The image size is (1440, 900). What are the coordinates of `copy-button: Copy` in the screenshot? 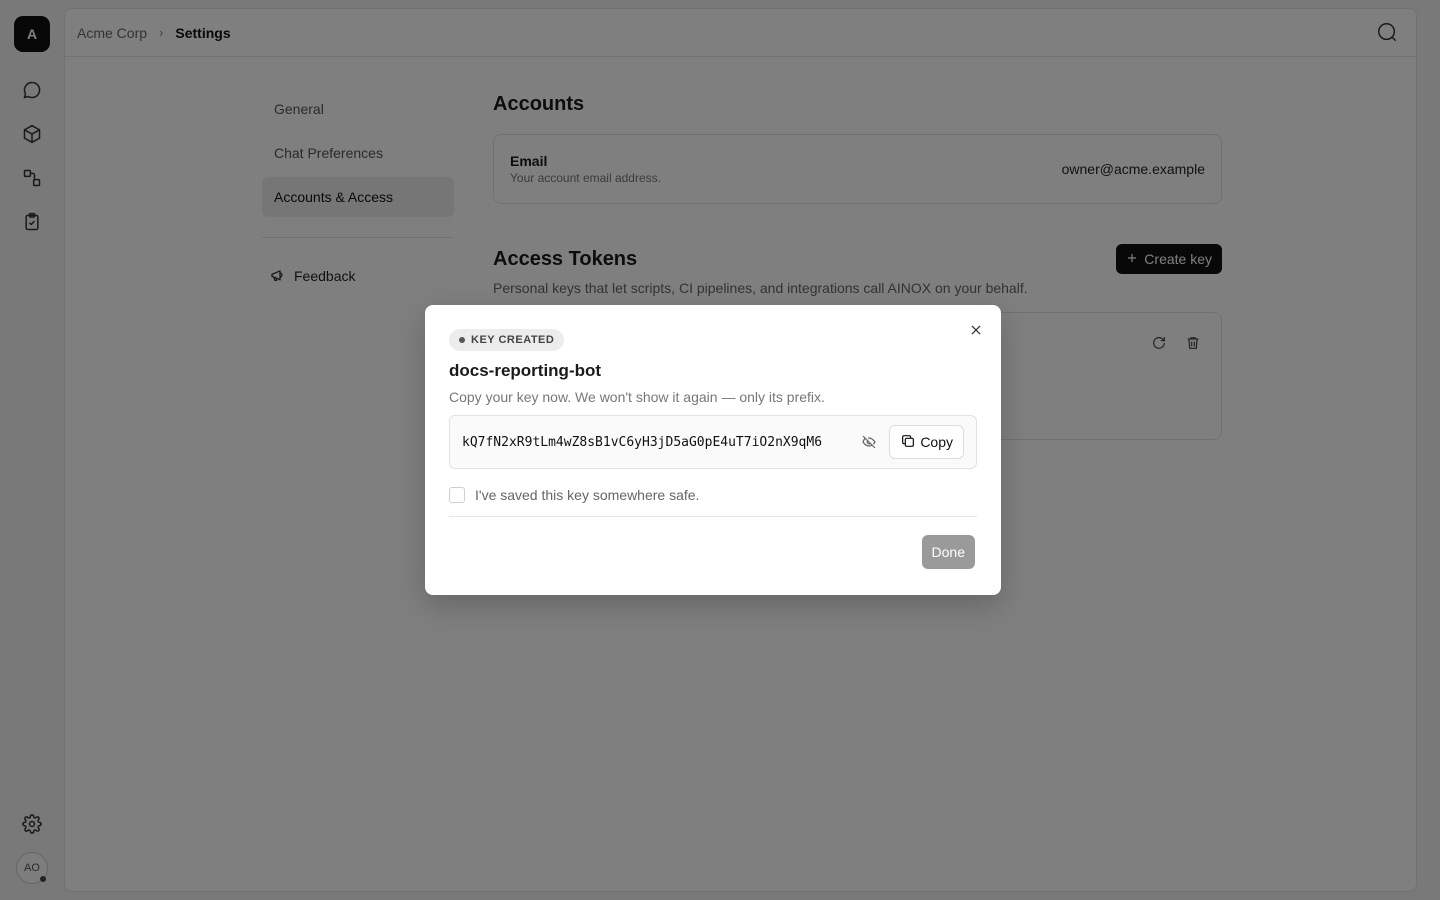 It's located at (926, 442).